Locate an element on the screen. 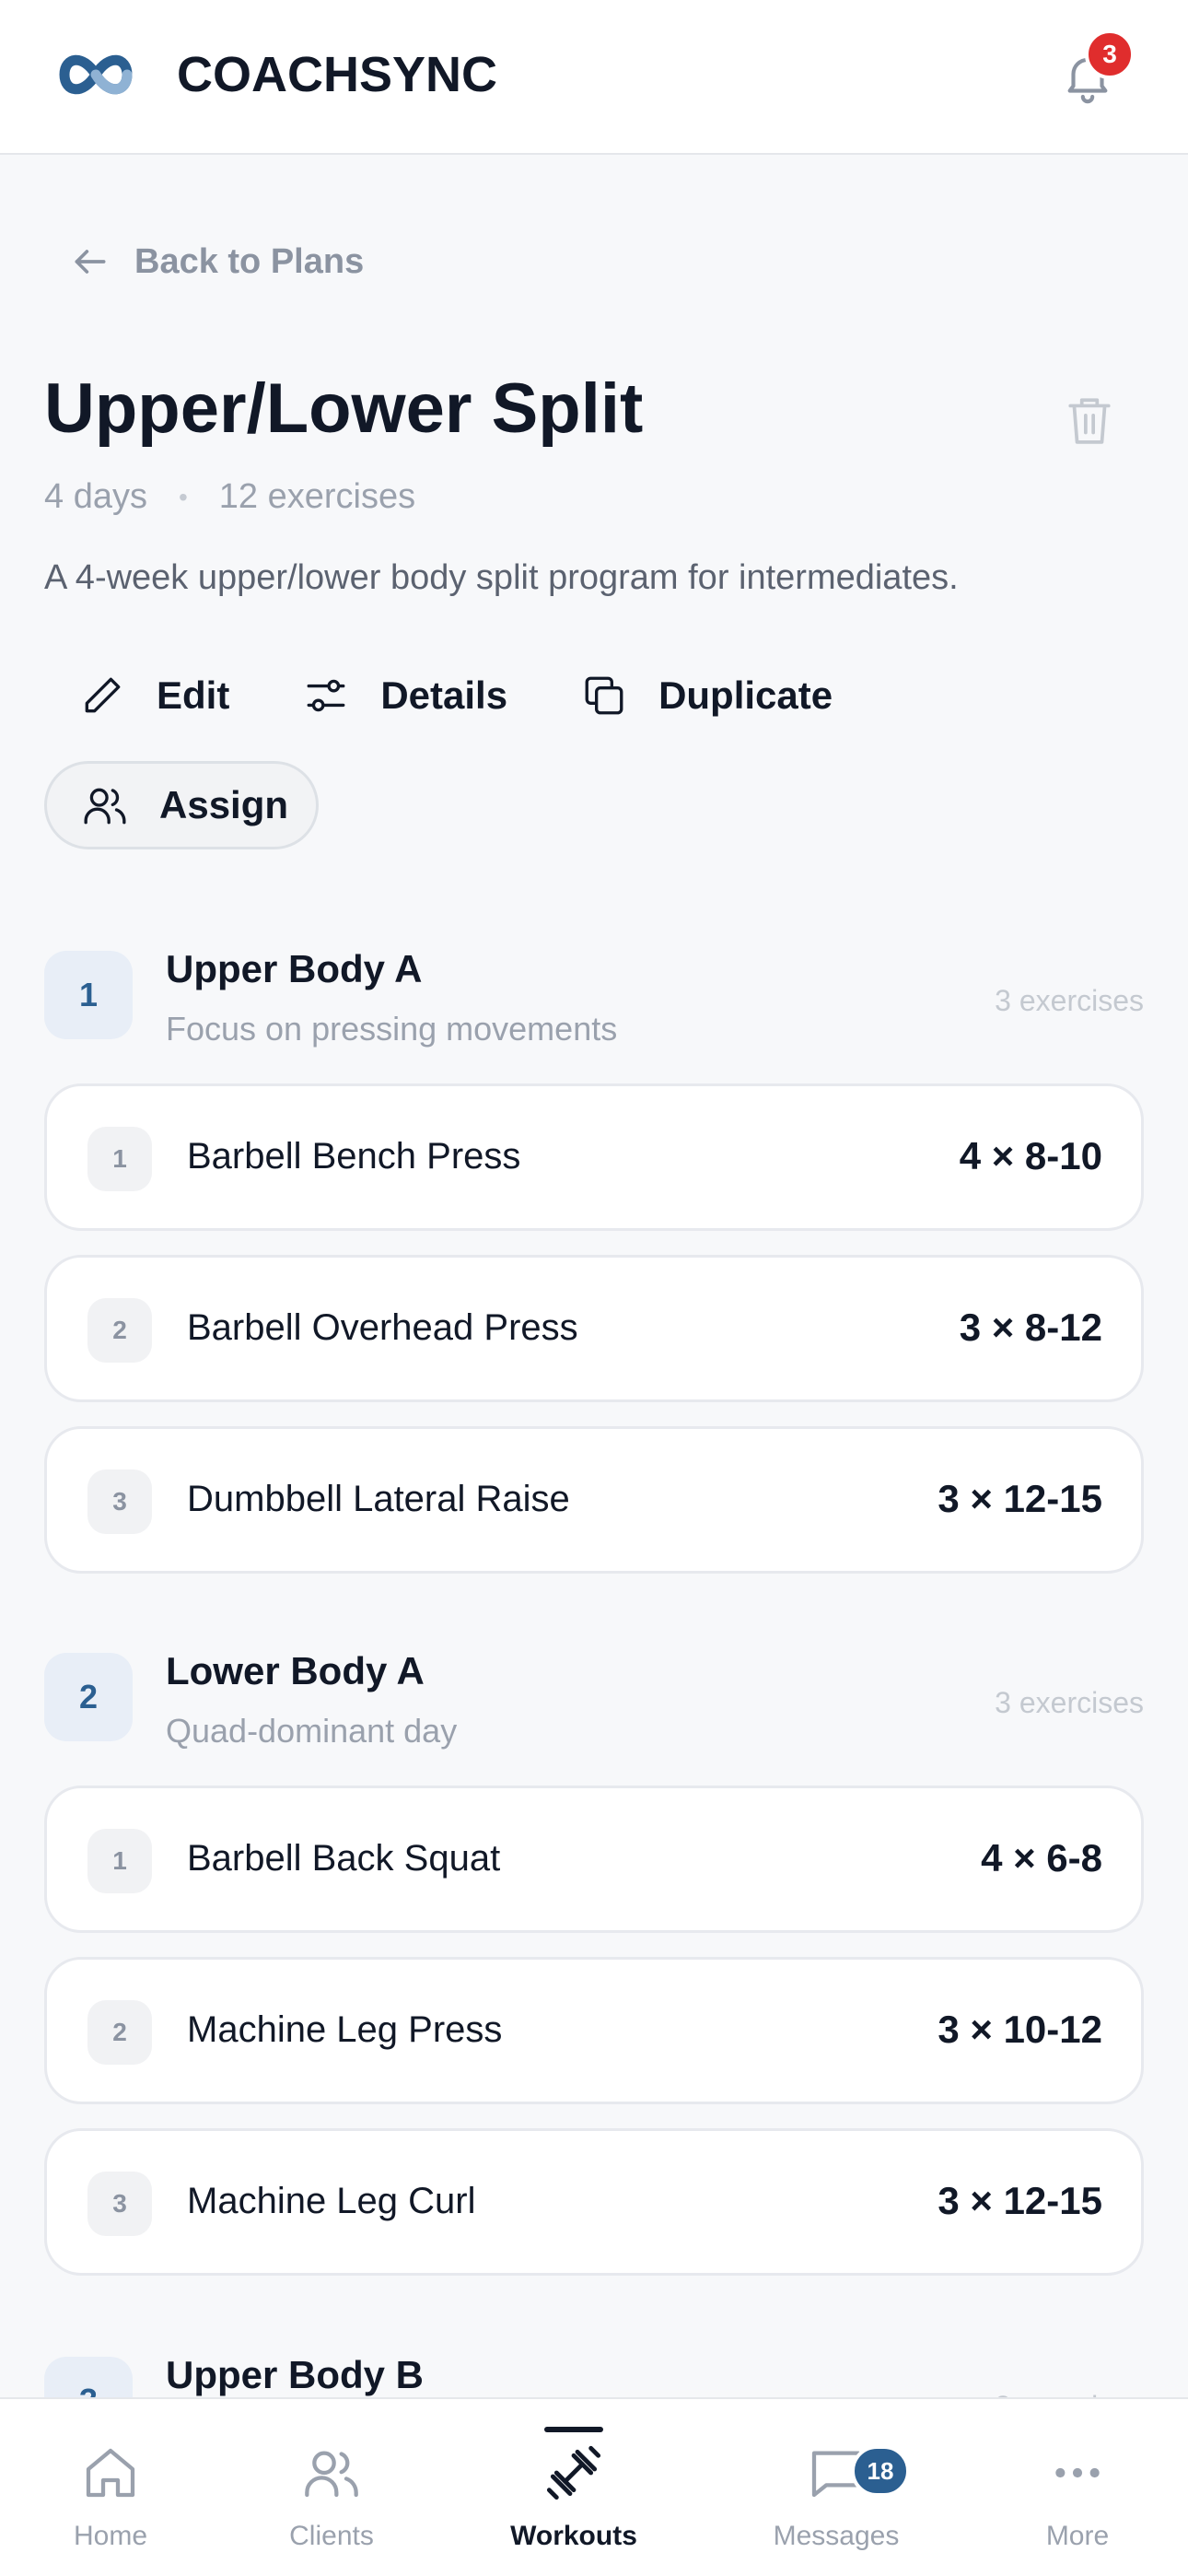  page-title: Upper/Lower Split is located at coordinates (344, 408).